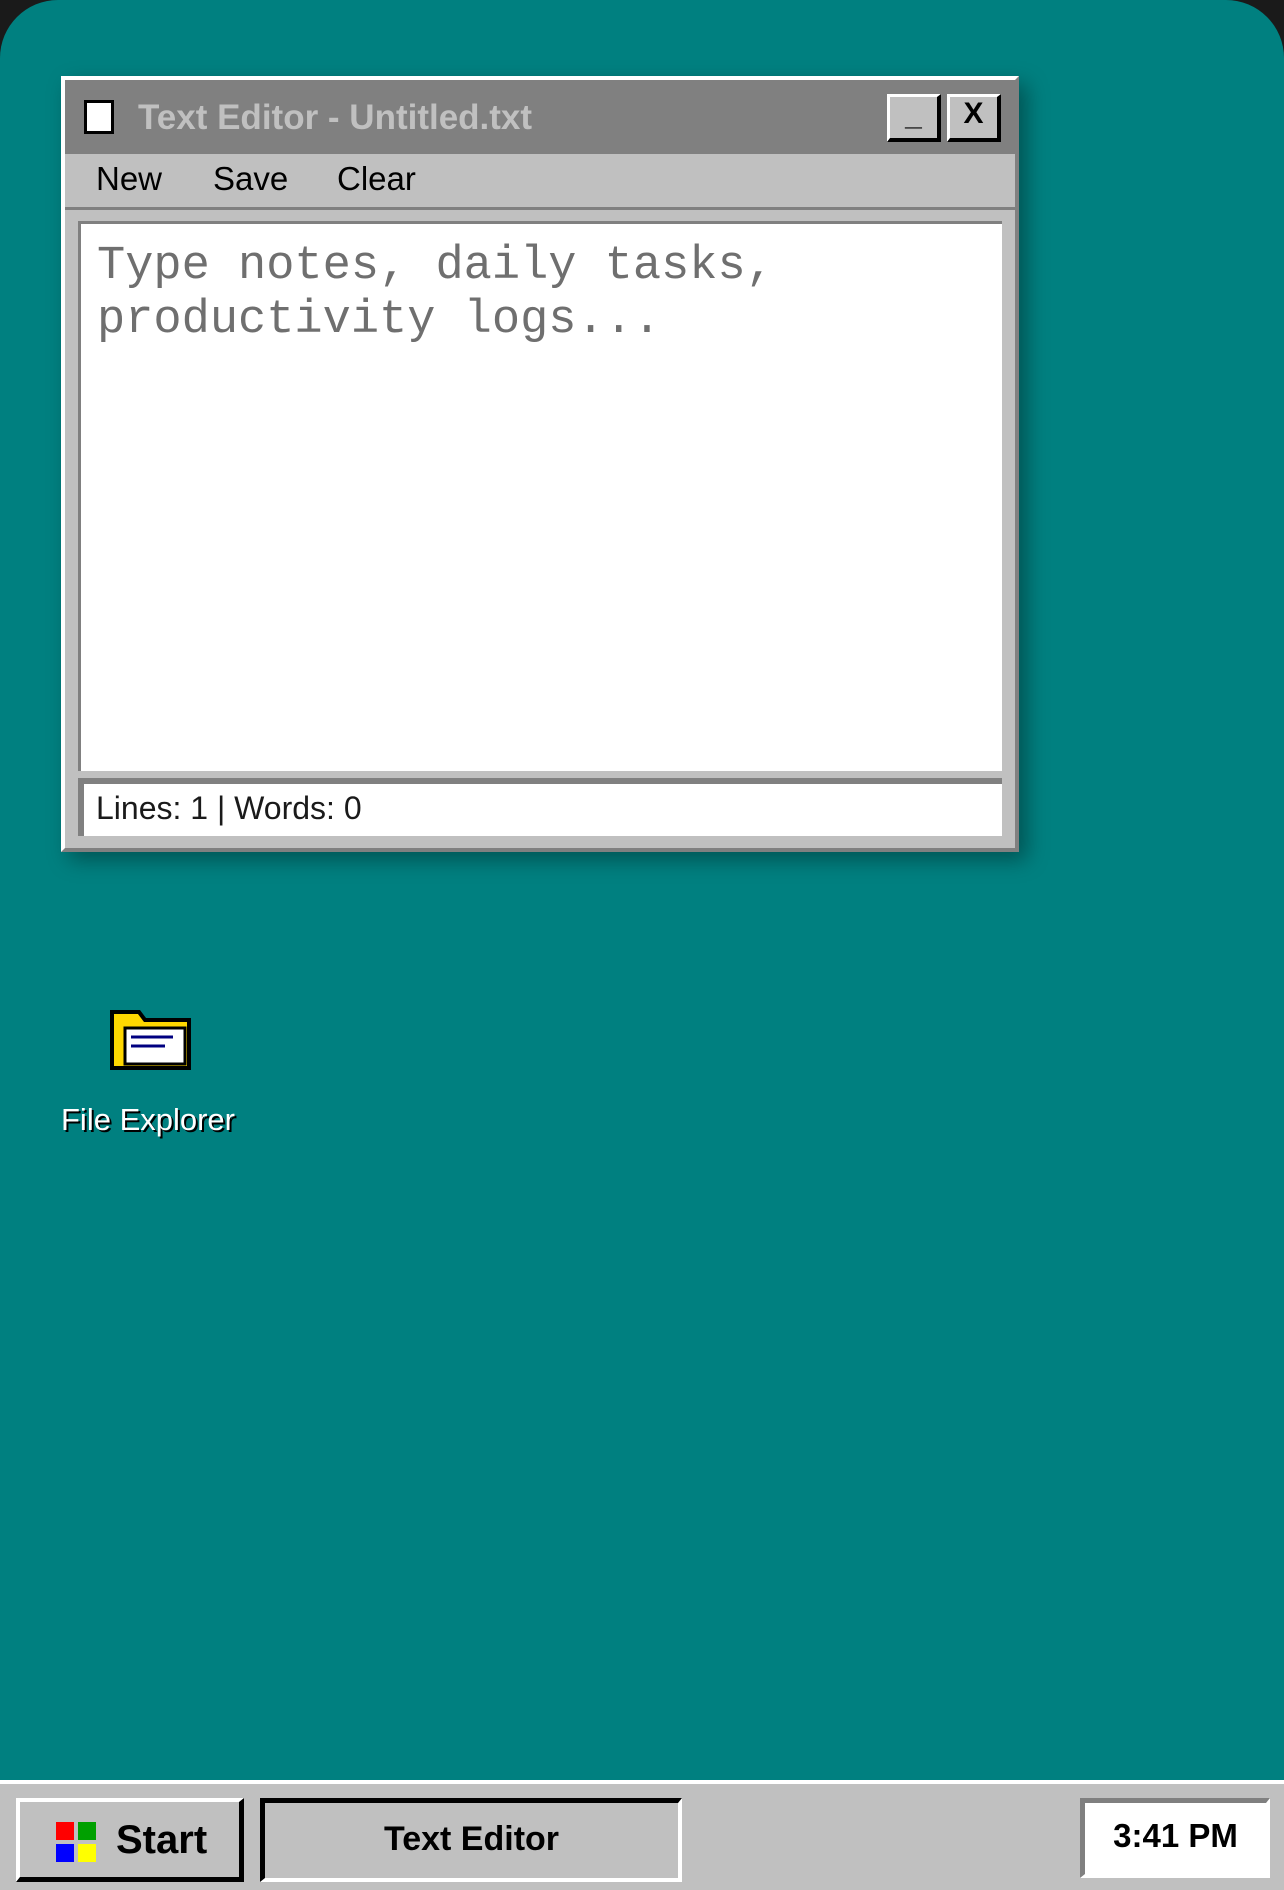  Describe the element at coordinates (250, 179) in the screenshot. I see `menu-item-save: Save` at that location.